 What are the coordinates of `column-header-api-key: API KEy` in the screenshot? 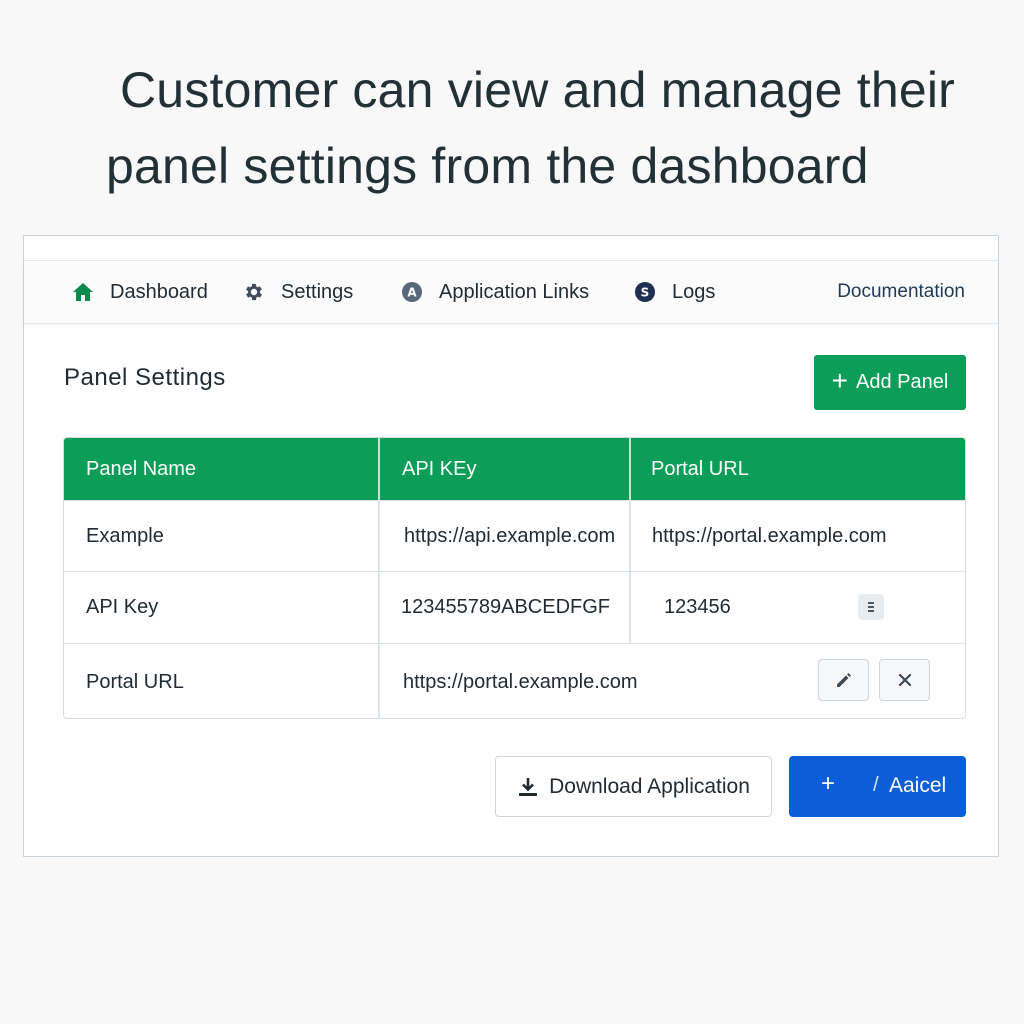 It's located at (439, 468).